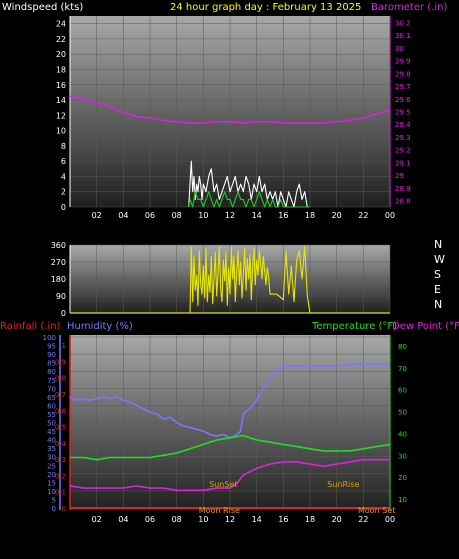 The image size is (459, 559). Describe the element at coordinates (61, 24) in the screenshot. I see `wind-tick-label: 24` at that location.